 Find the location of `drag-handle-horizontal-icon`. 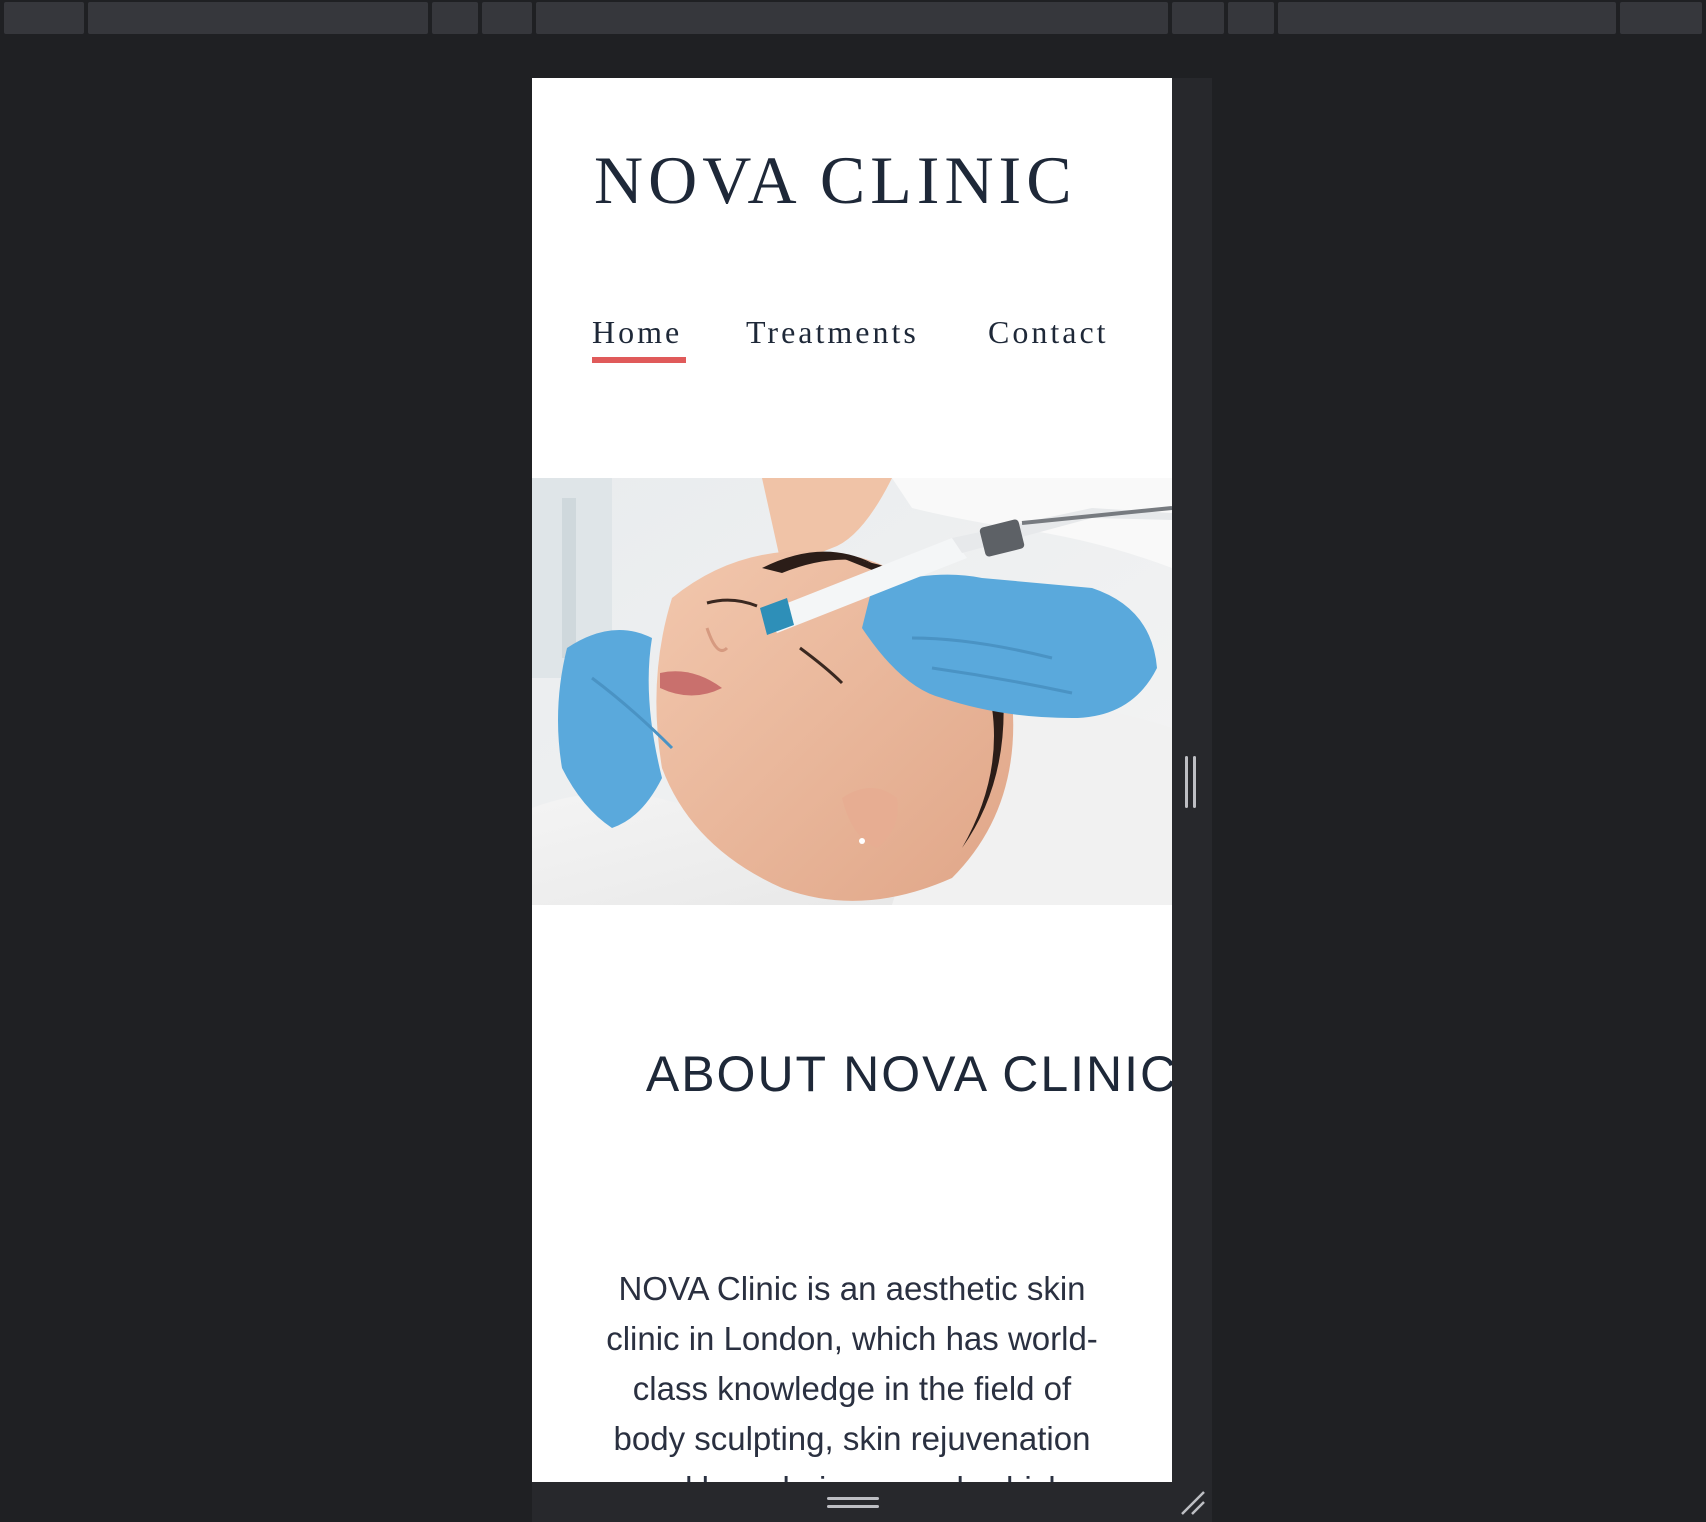

drag-handle-horizontal-icon is located at coordinates (853, 1503).